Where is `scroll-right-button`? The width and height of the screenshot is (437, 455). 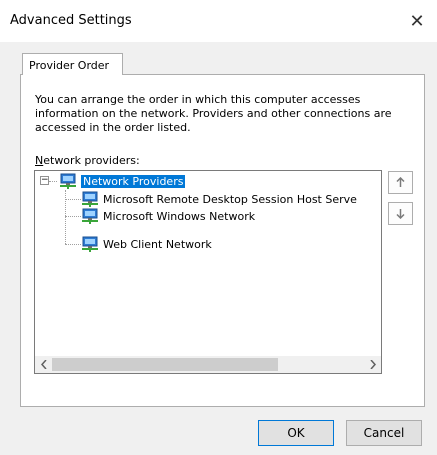
scroll-right-button is located at coordinates (372, 364).